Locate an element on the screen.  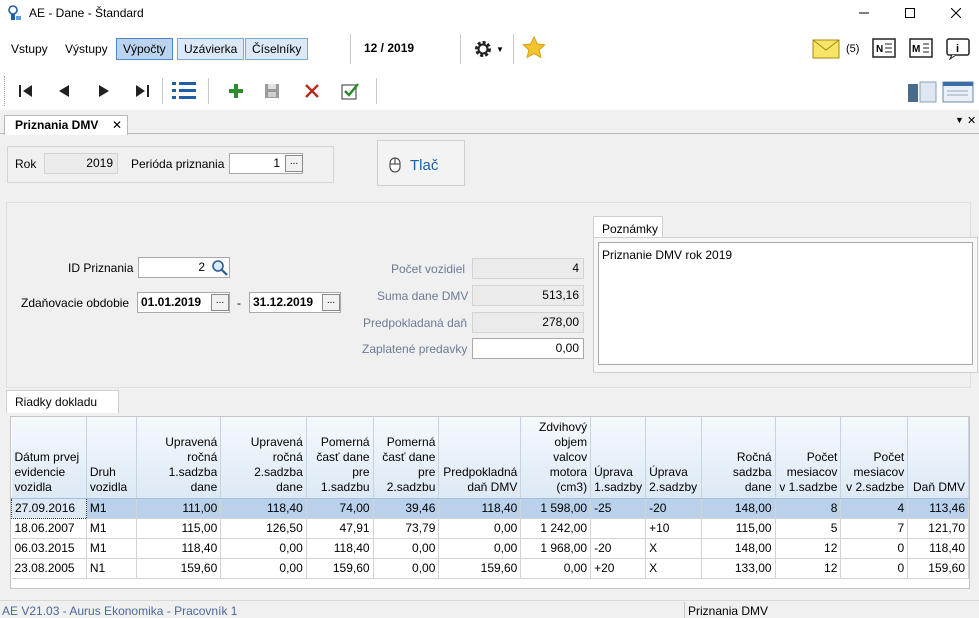
save-button is located at coordinates (272, 91).